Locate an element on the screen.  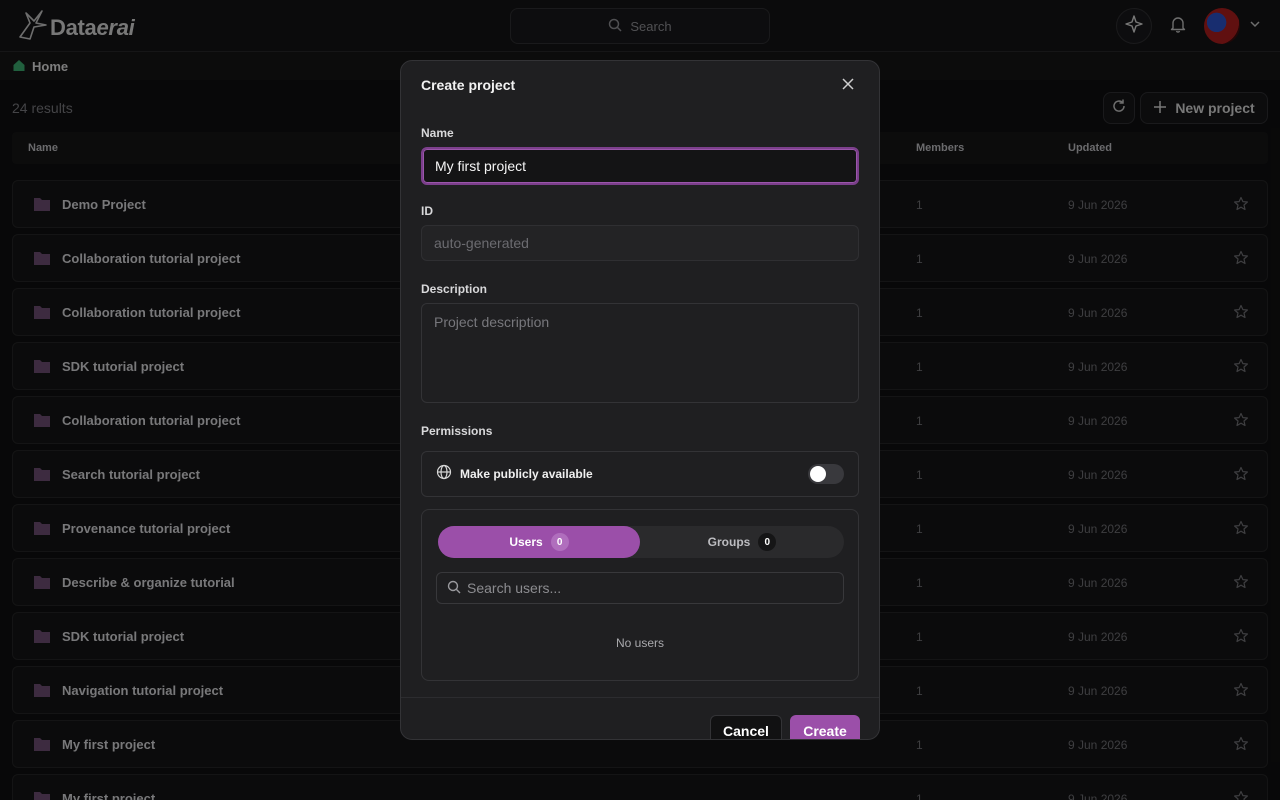
permissions-label: Permissions is located at coordinates (457, 431).